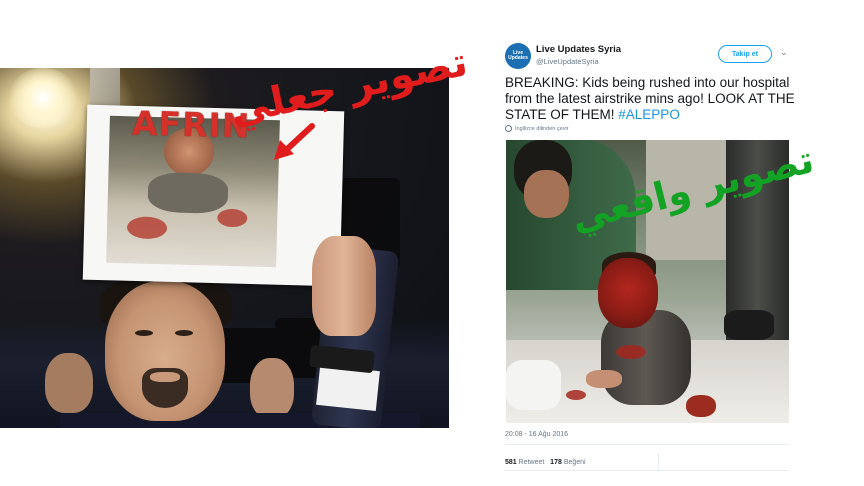 This screenshot has height=486, width=864. Describe the element at coordinates (575, 462) in the screenshot. I see `like-label: Beğeni` at that location.